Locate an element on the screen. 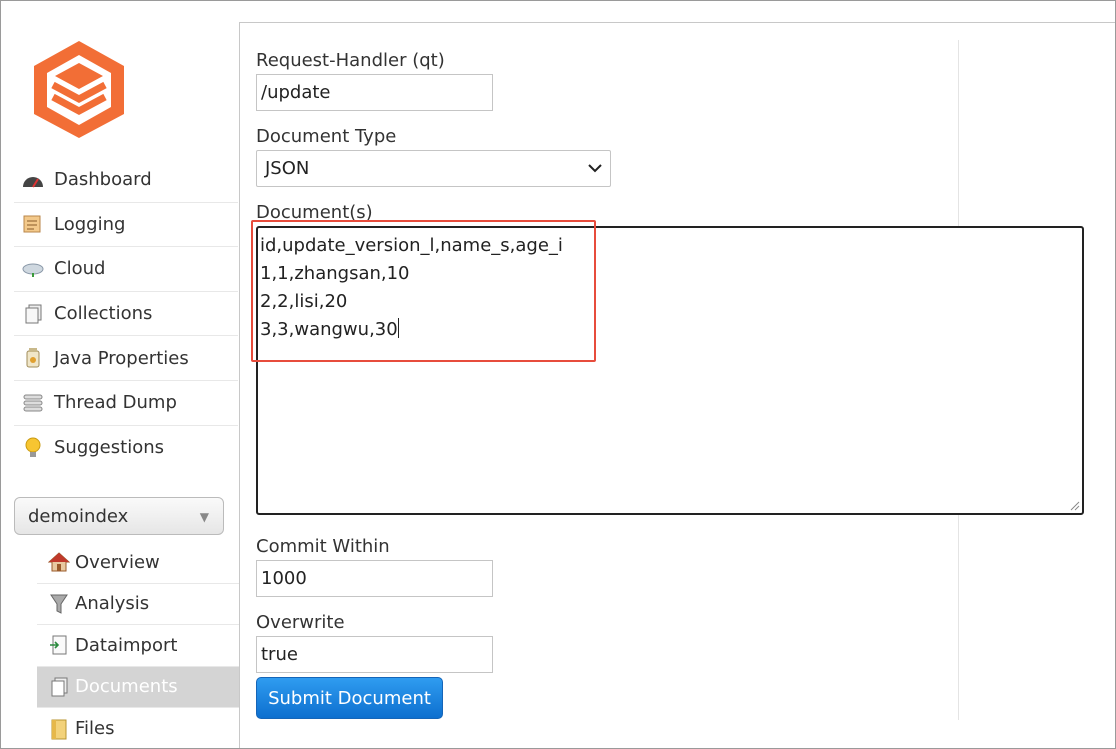 The height and width of the screenshot is (749, 1116). document-line: 1,1,zhangsan,10 is located at coordinates (335, 273).